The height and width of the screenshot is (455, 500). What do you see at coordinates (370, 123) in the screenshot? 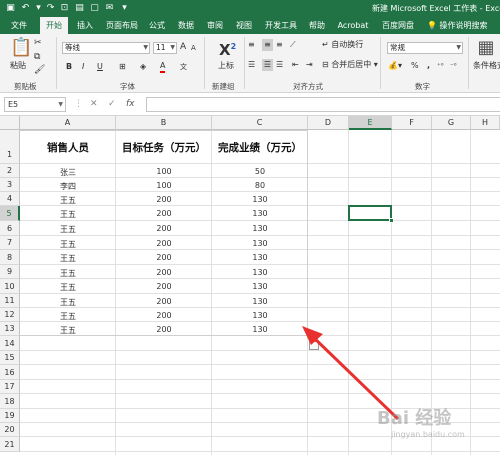
I see `column-header: E` at bounding box center [370, 123].